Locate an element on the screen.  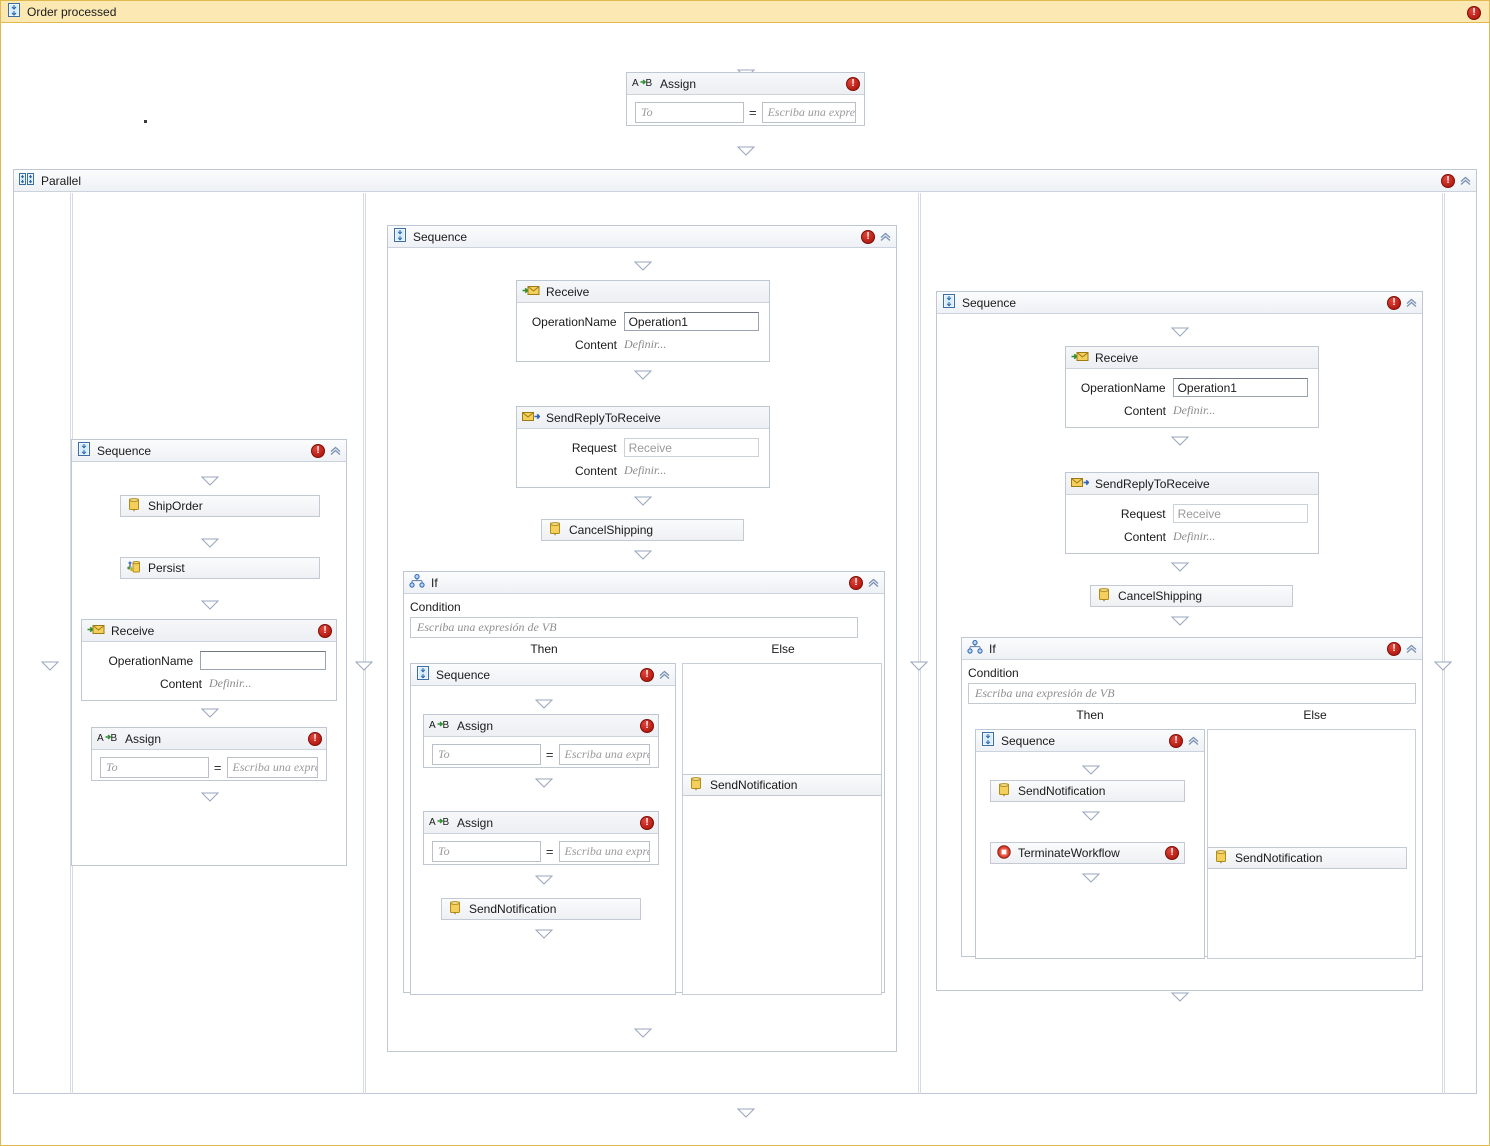
then-label: Then is located at coordinates (1090, 715).